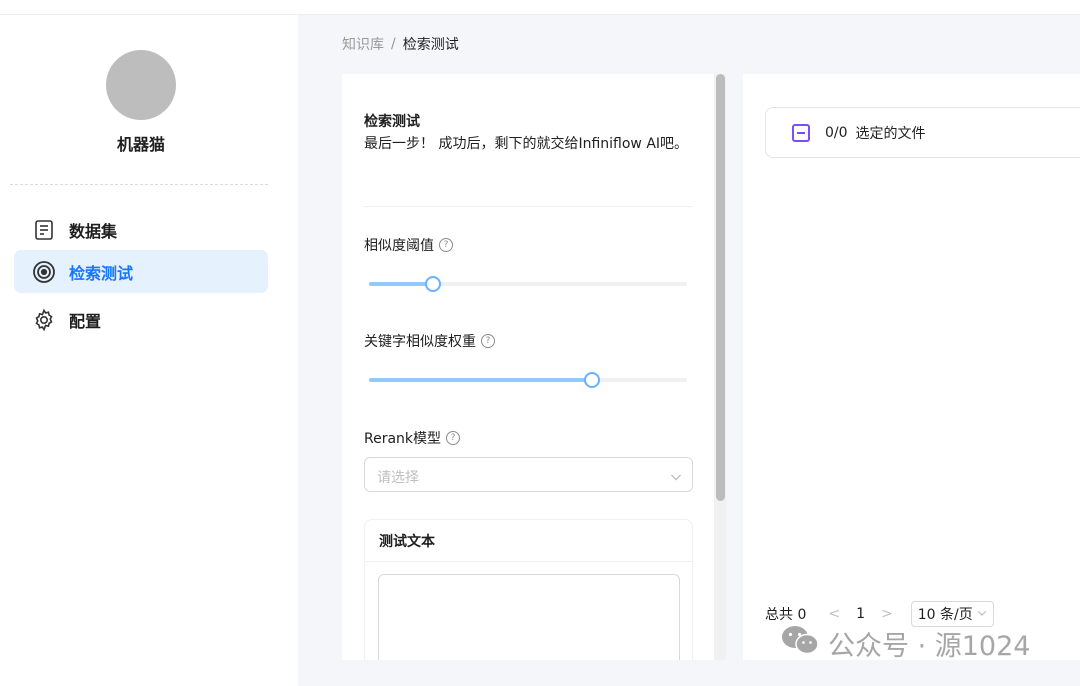  I want to click on similarity-threshold-text: 相似度阈值, so click(399, 246).